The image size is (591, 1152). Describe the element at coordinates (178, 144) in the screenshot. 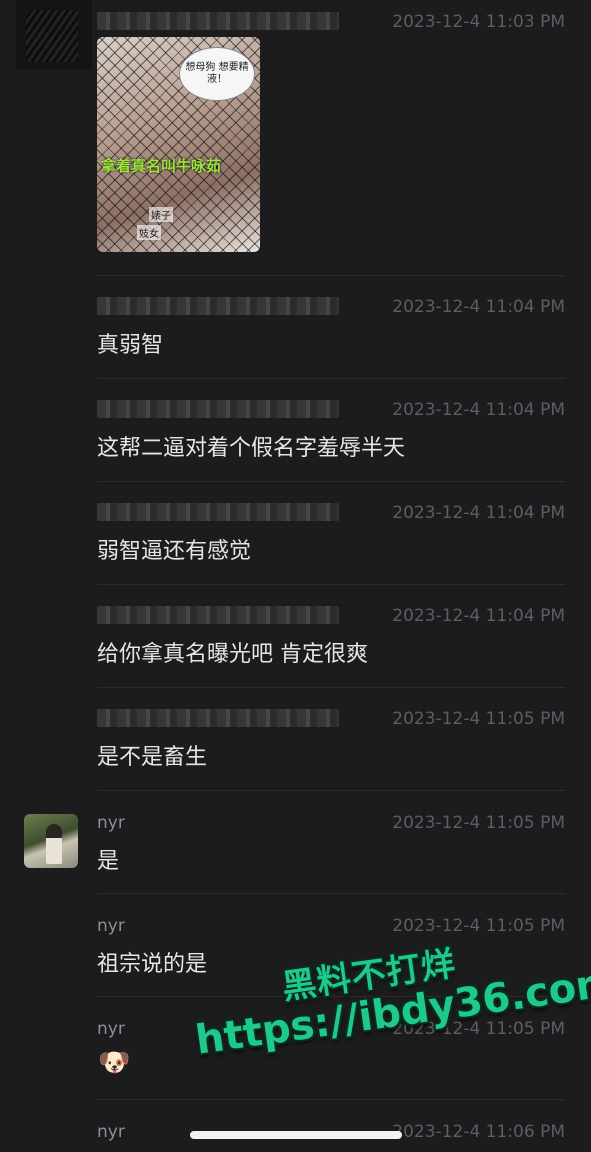

I see `message-image: 想母狗 想要精液！ 拿着真名叫牛咏茹 婊子 妓女` at that location.